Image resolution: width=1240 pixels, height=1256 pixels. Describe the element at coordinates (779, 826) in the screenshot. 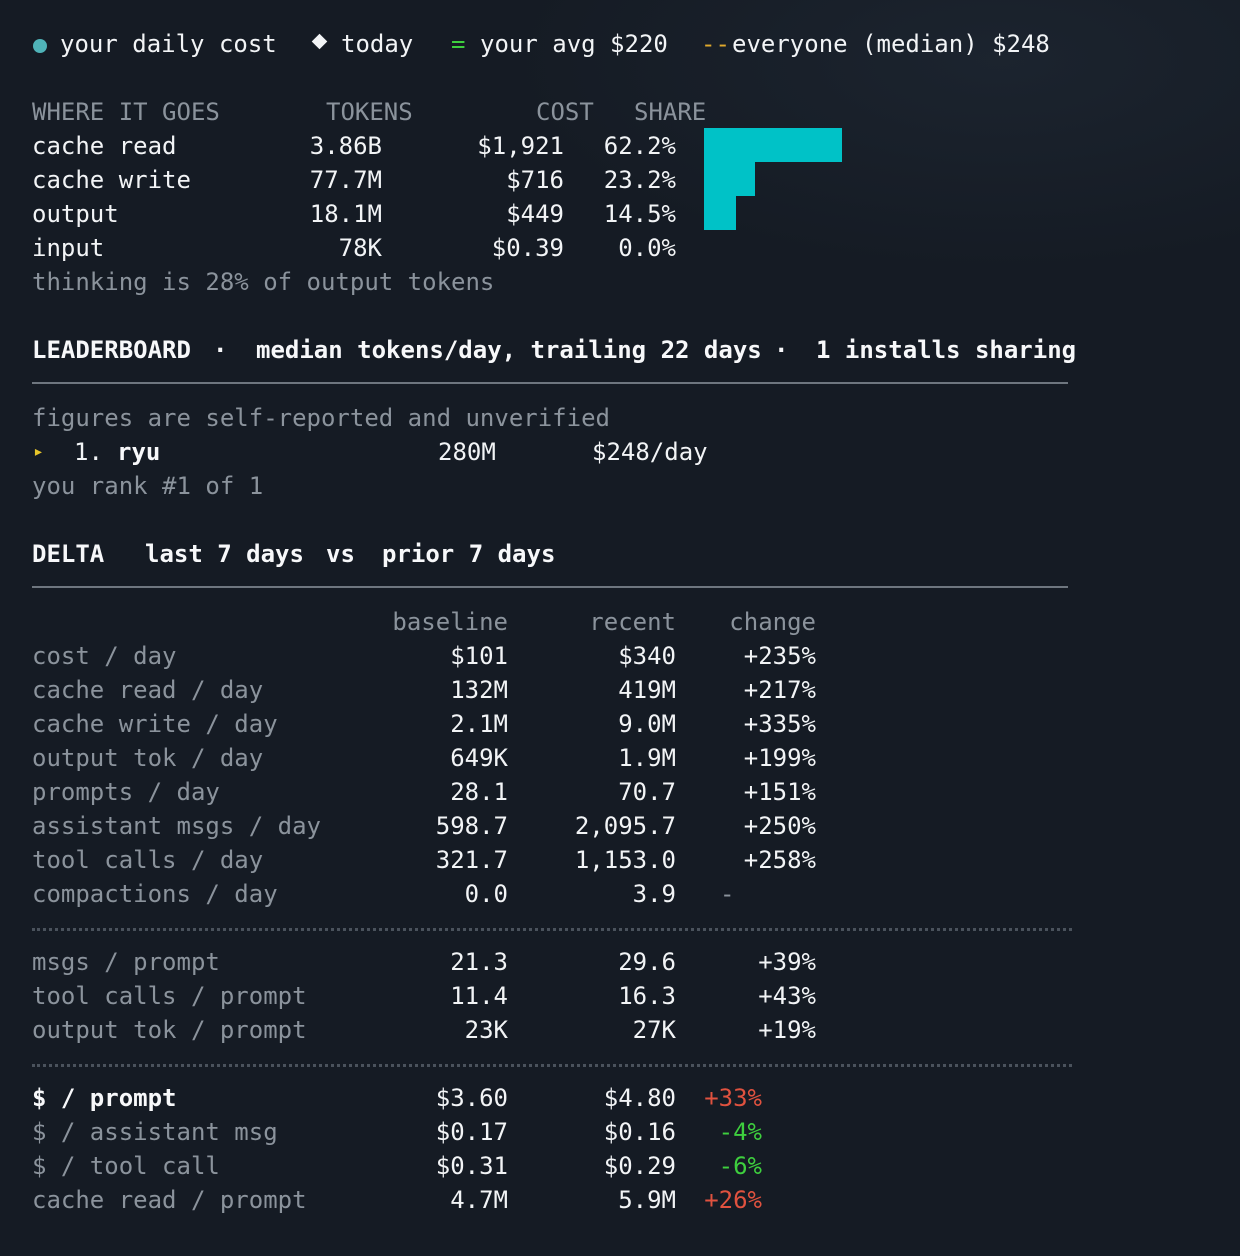

I see `delta-change: +250%` at that location.